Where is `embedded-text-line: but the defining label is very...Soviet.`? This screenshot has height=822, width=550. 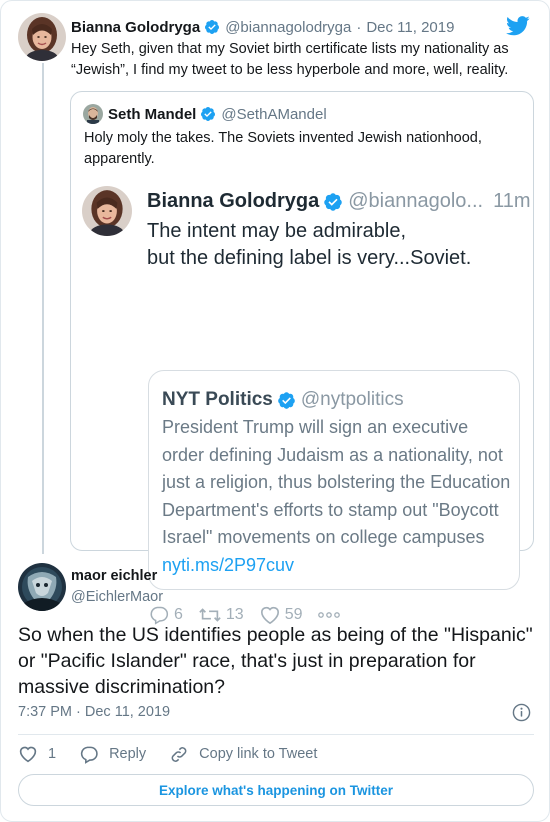
embedded-text-line: but the defining label is very...Soviet. is located at coordinates (309, 258).